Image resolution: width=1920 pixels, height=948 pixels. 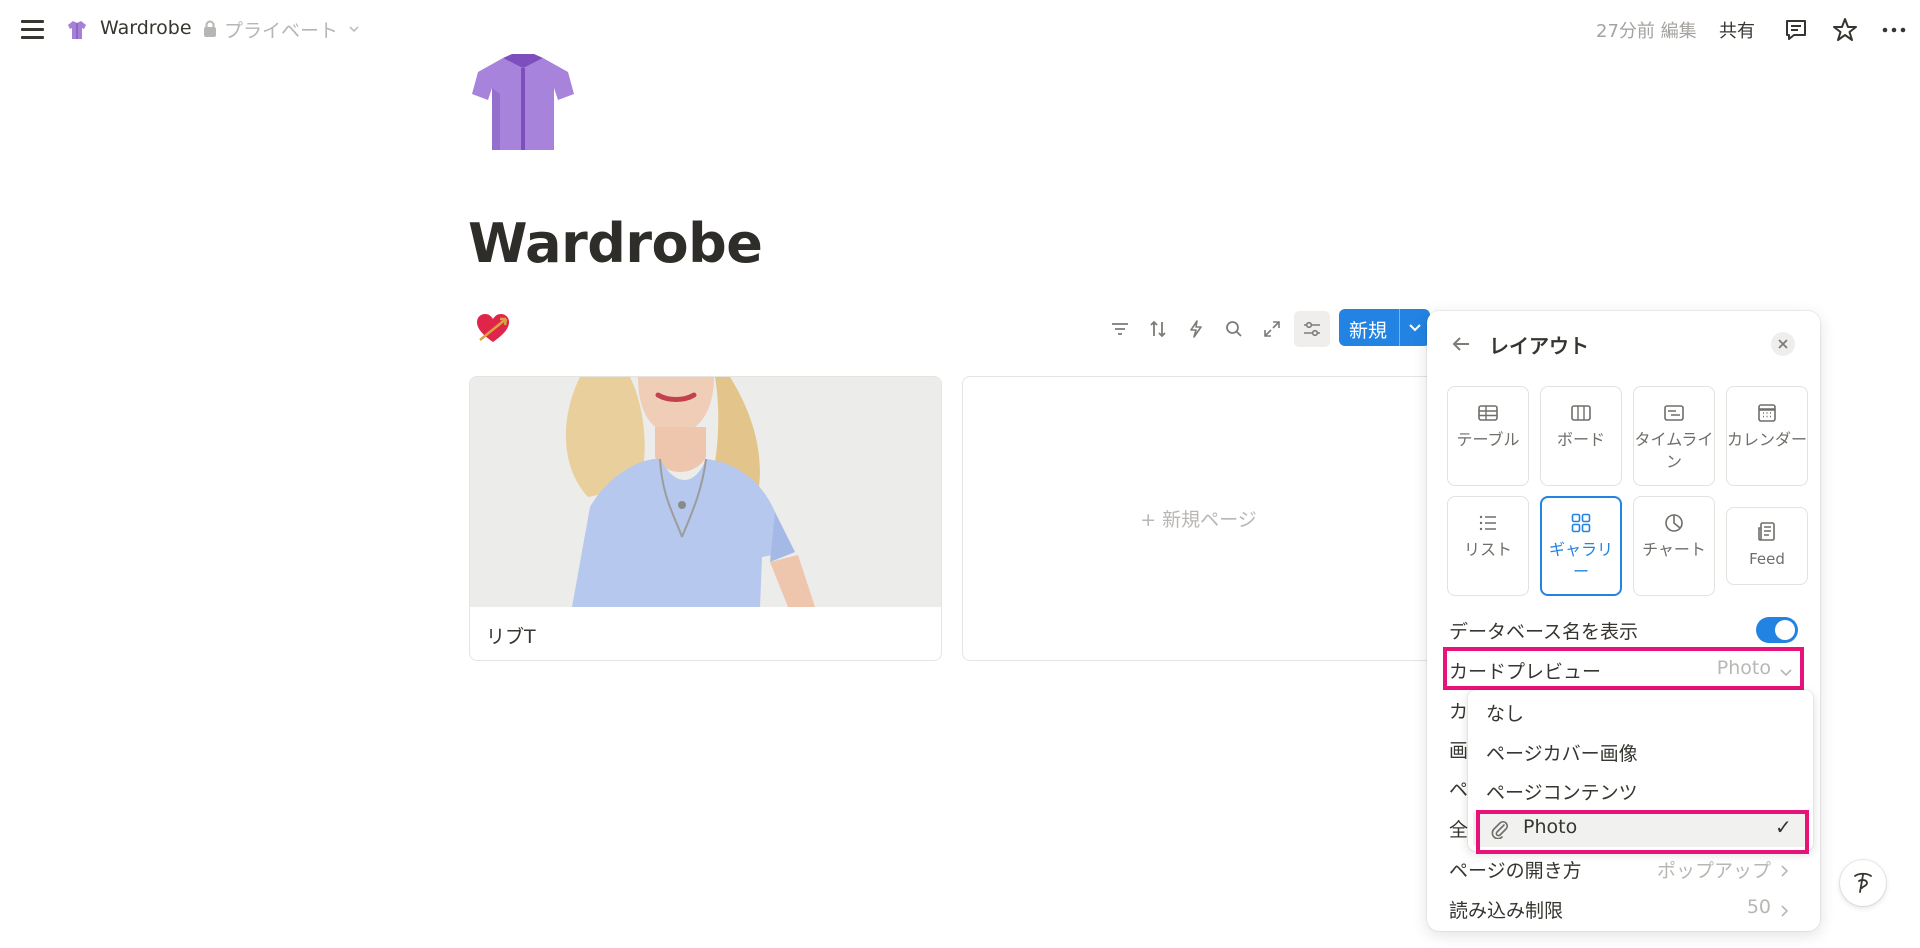 What do you see at coordinates (1368, 331) in the screenshot?
I see `new-button-label: 新規` at bounding box center [1368, 331].